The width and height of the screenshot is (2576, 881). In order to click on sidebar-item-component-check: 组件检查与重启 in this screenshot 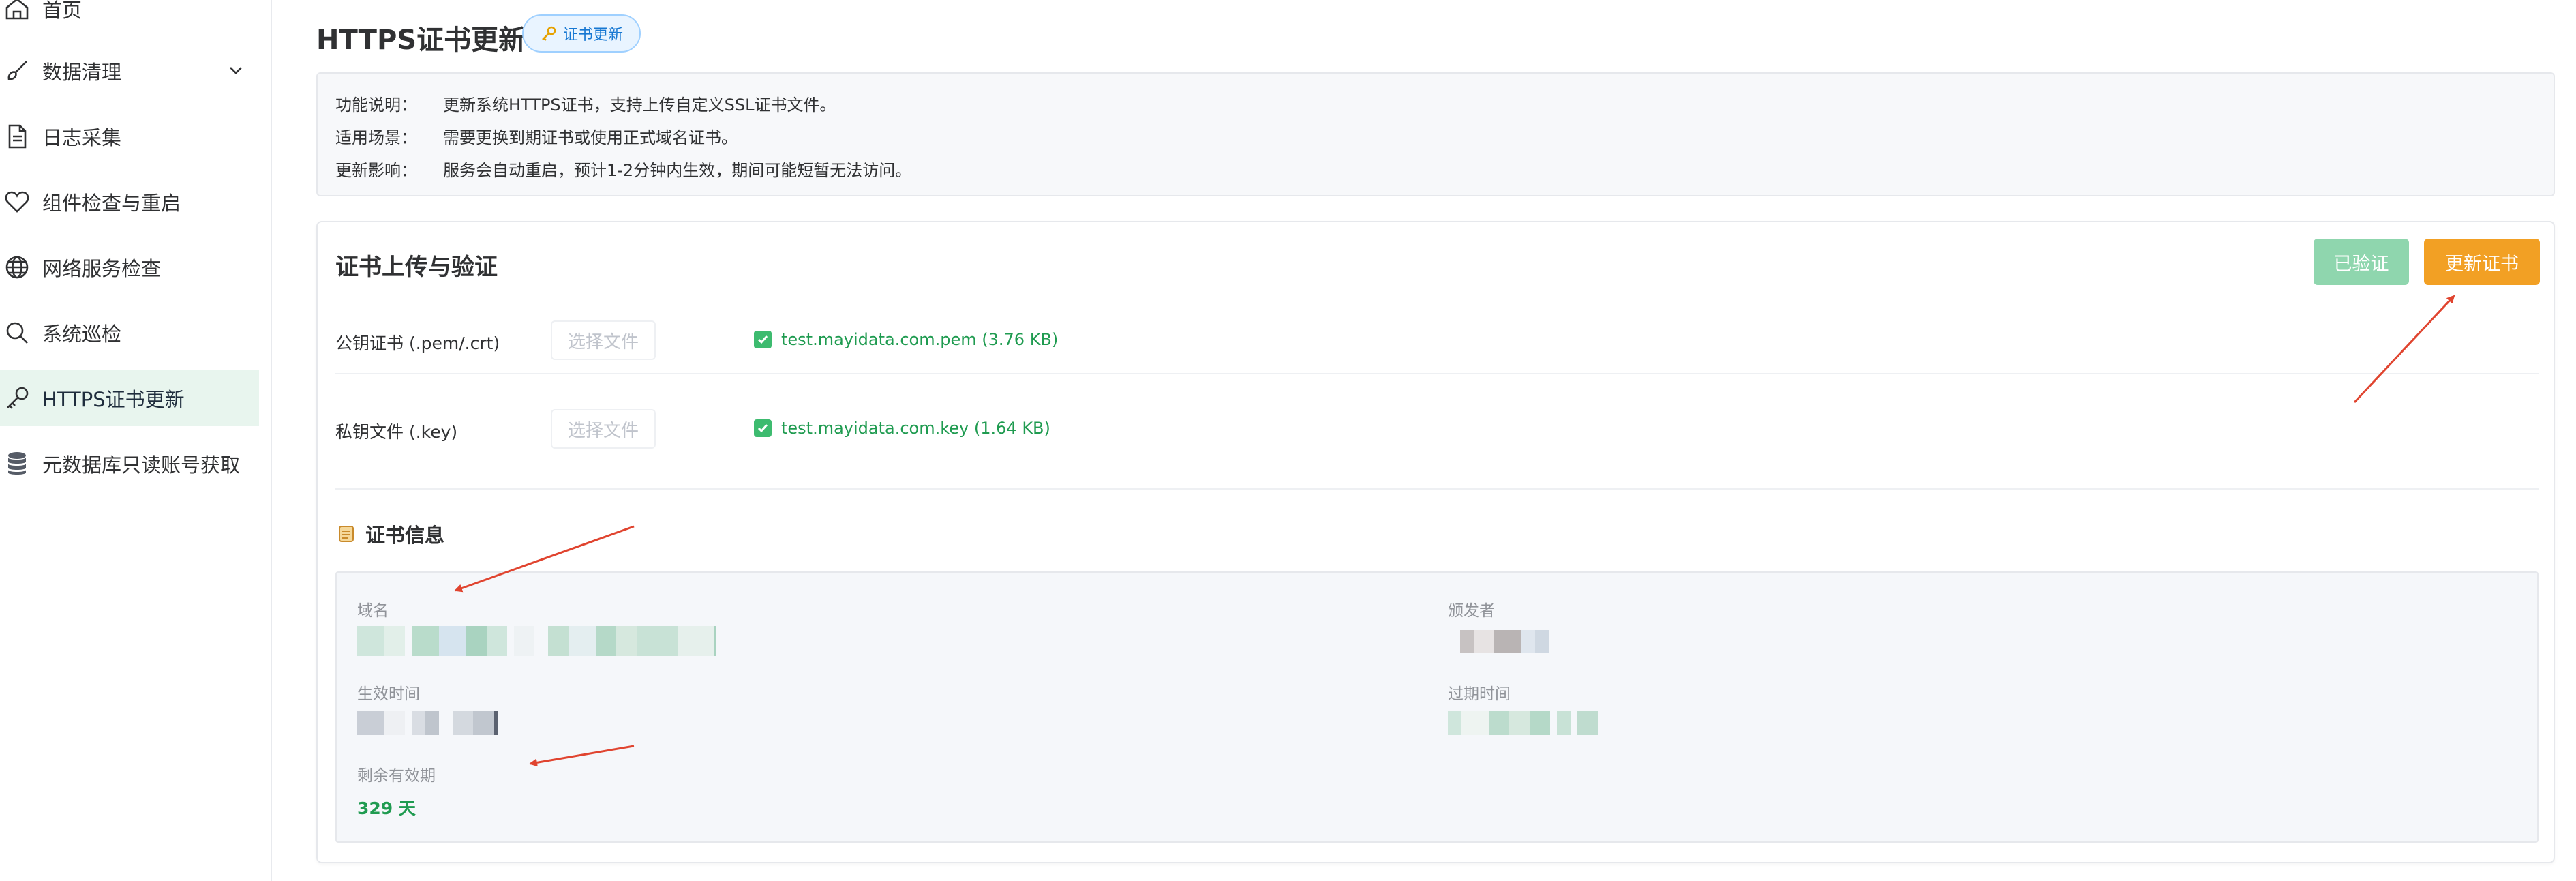, I will do `click(129, 202)`.